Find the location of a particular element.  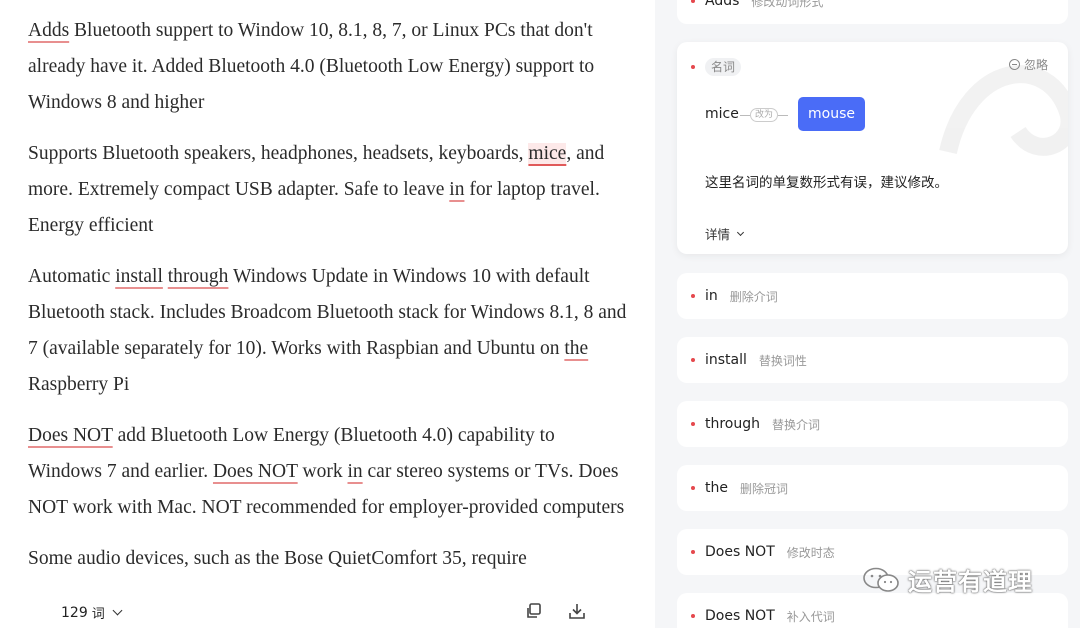

download-icon is located at coordinates (577, 611).